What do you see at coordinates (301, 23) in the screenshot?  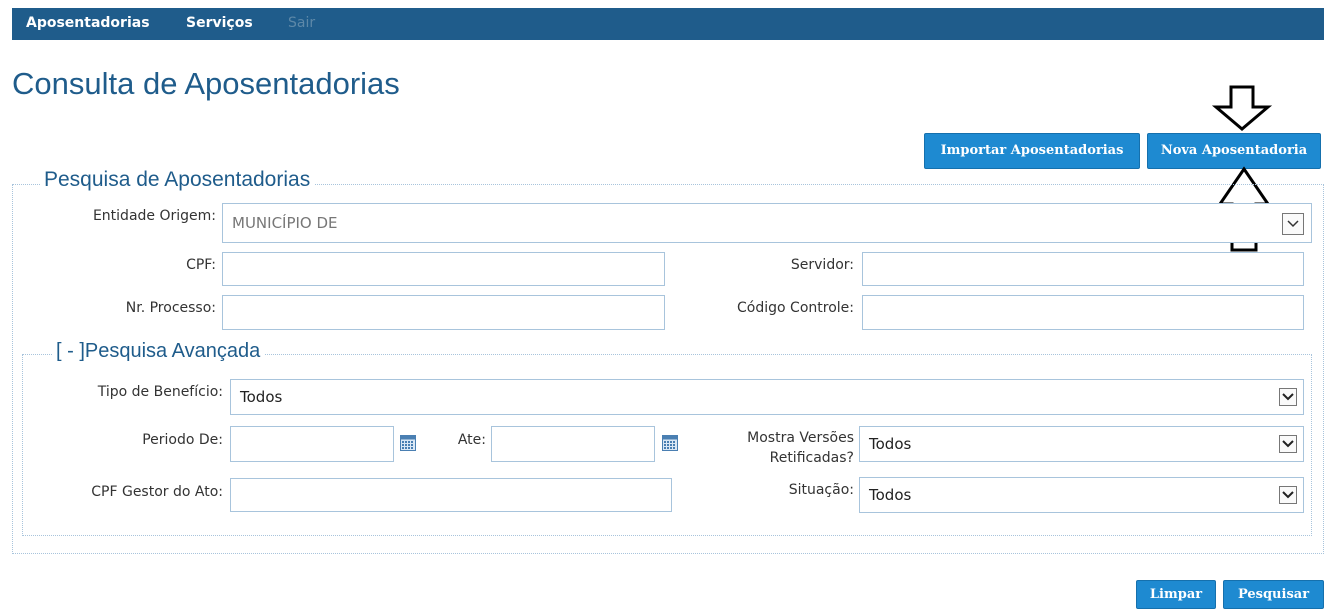 I see `nav-item-sair: Sair` at bounding box center [301, 23].